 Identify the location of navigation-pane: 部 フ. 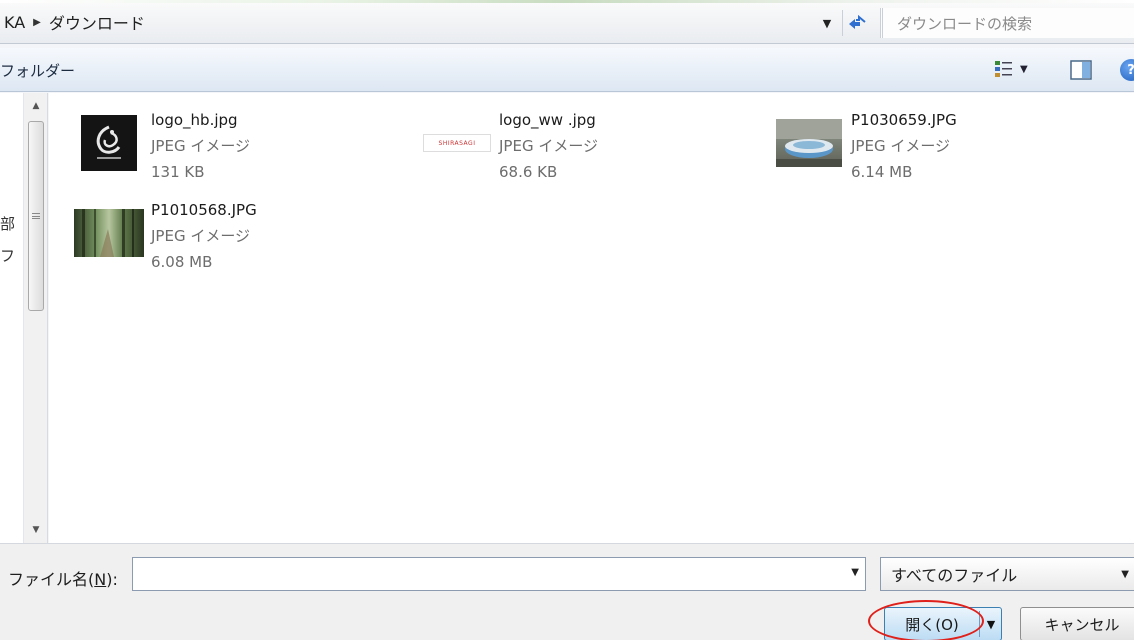
(12, 318).